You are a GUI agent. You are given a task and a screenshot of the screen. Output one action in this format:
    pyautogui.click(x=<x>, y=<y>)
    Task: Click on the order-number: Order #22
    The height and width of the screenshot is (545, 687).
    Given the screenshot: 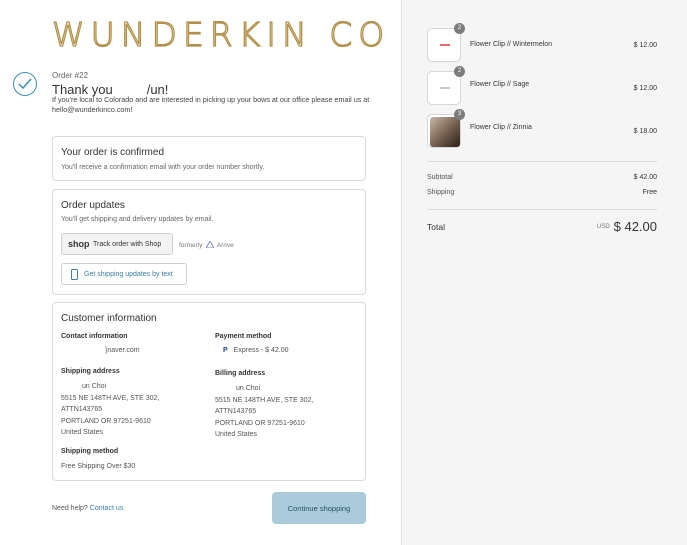 What is the action you would take?
    pyautogui.click(x=70, y=75)
    